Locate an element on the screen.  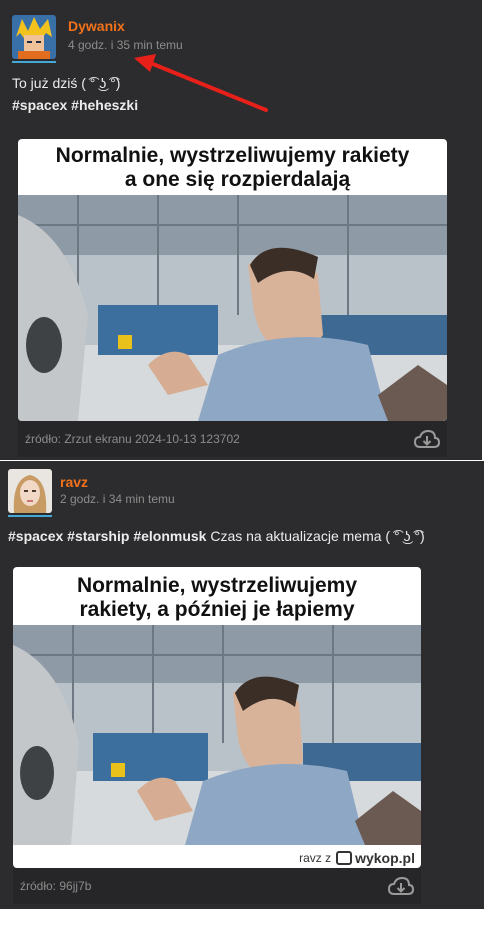
wykop-logo-text: wykop.pl is located at coordinates (385, 858).